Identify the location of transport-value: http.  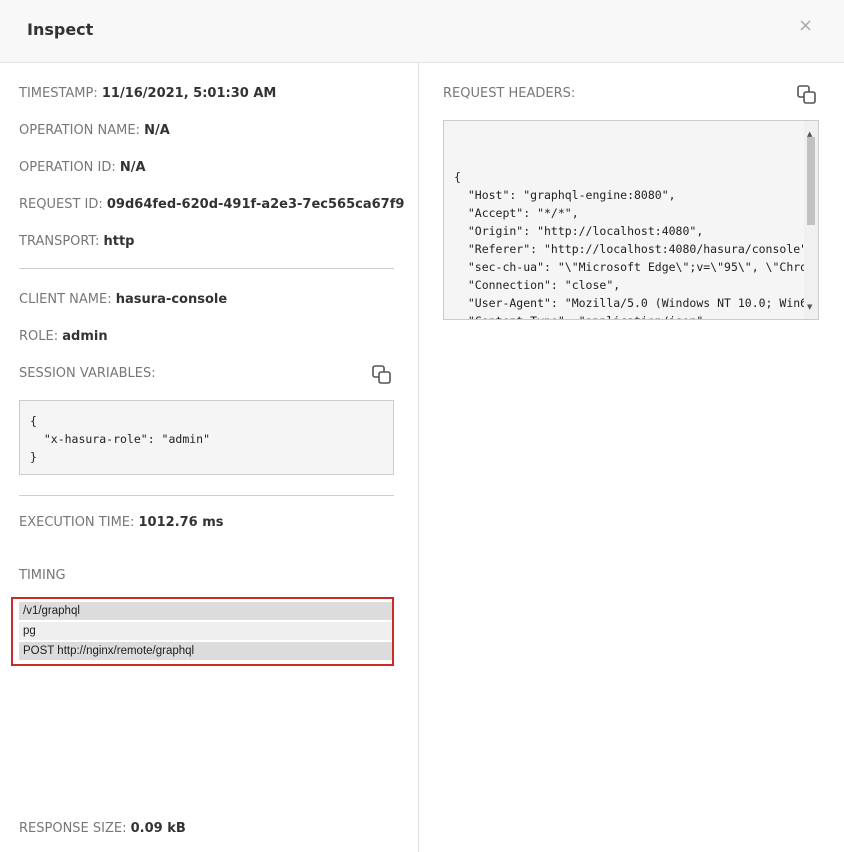
(119, 241).